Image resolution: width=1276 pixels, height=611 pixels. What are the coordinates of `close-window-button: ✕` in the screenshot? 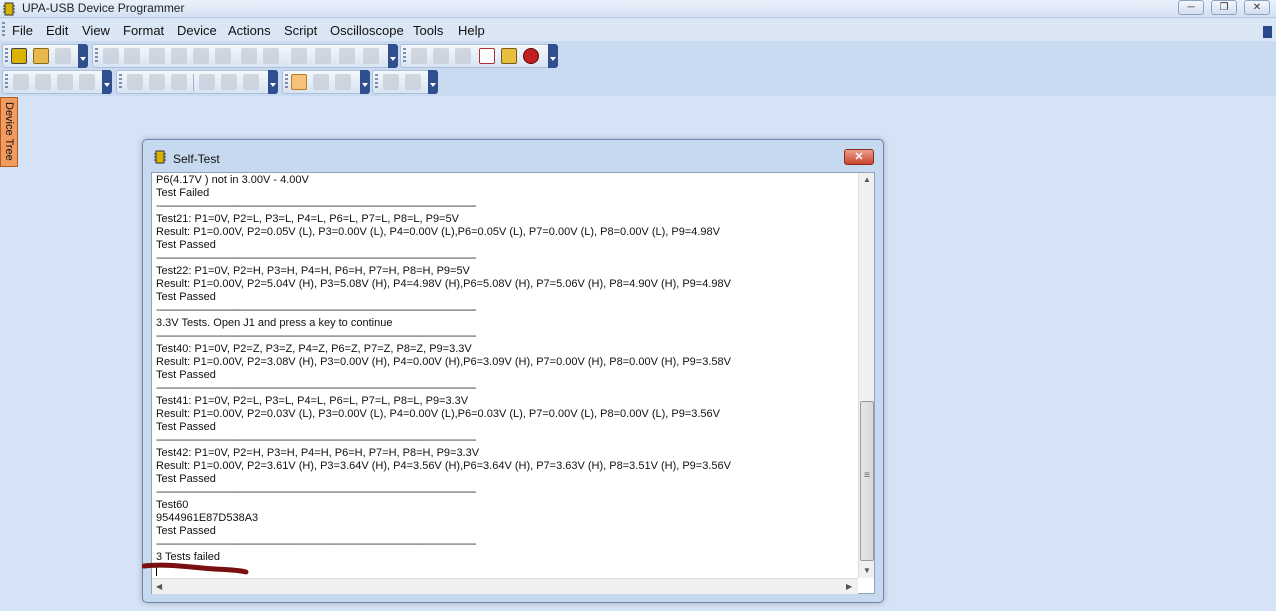 It's located at (1257, 7).